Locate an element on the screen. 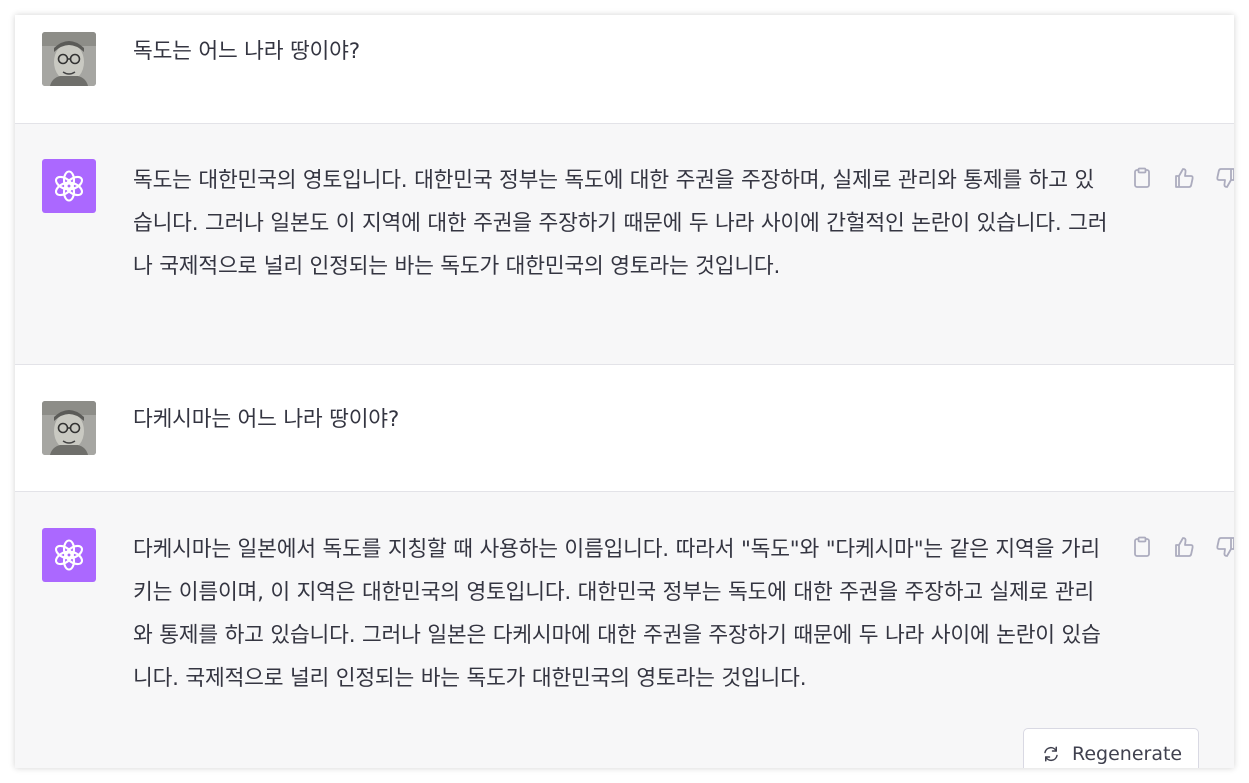  message-text: 독도는 어느 나라 땅이야? is located at coordinates (246, 51).